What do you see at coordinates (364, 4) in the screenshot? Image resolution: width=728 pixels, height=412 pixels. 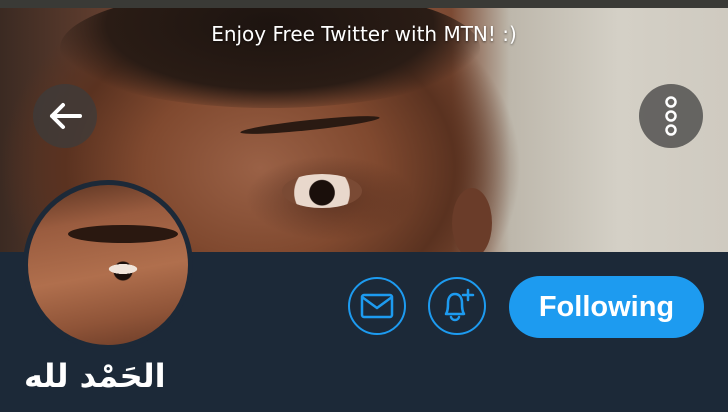 I see `status-strip` at bounding box center [364, 4].